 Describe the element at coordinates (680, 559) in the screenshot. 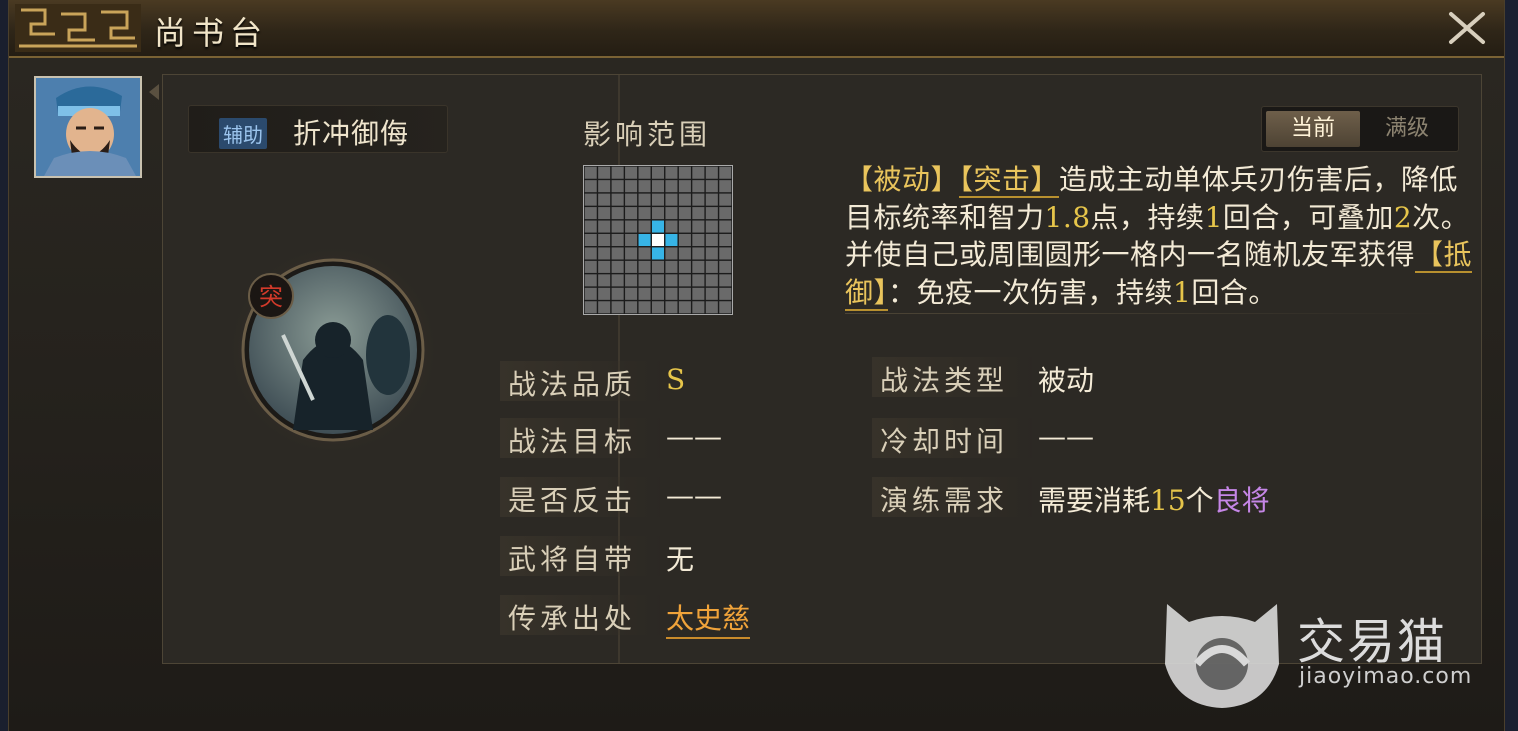

I see `attr-value: 无` at that location.